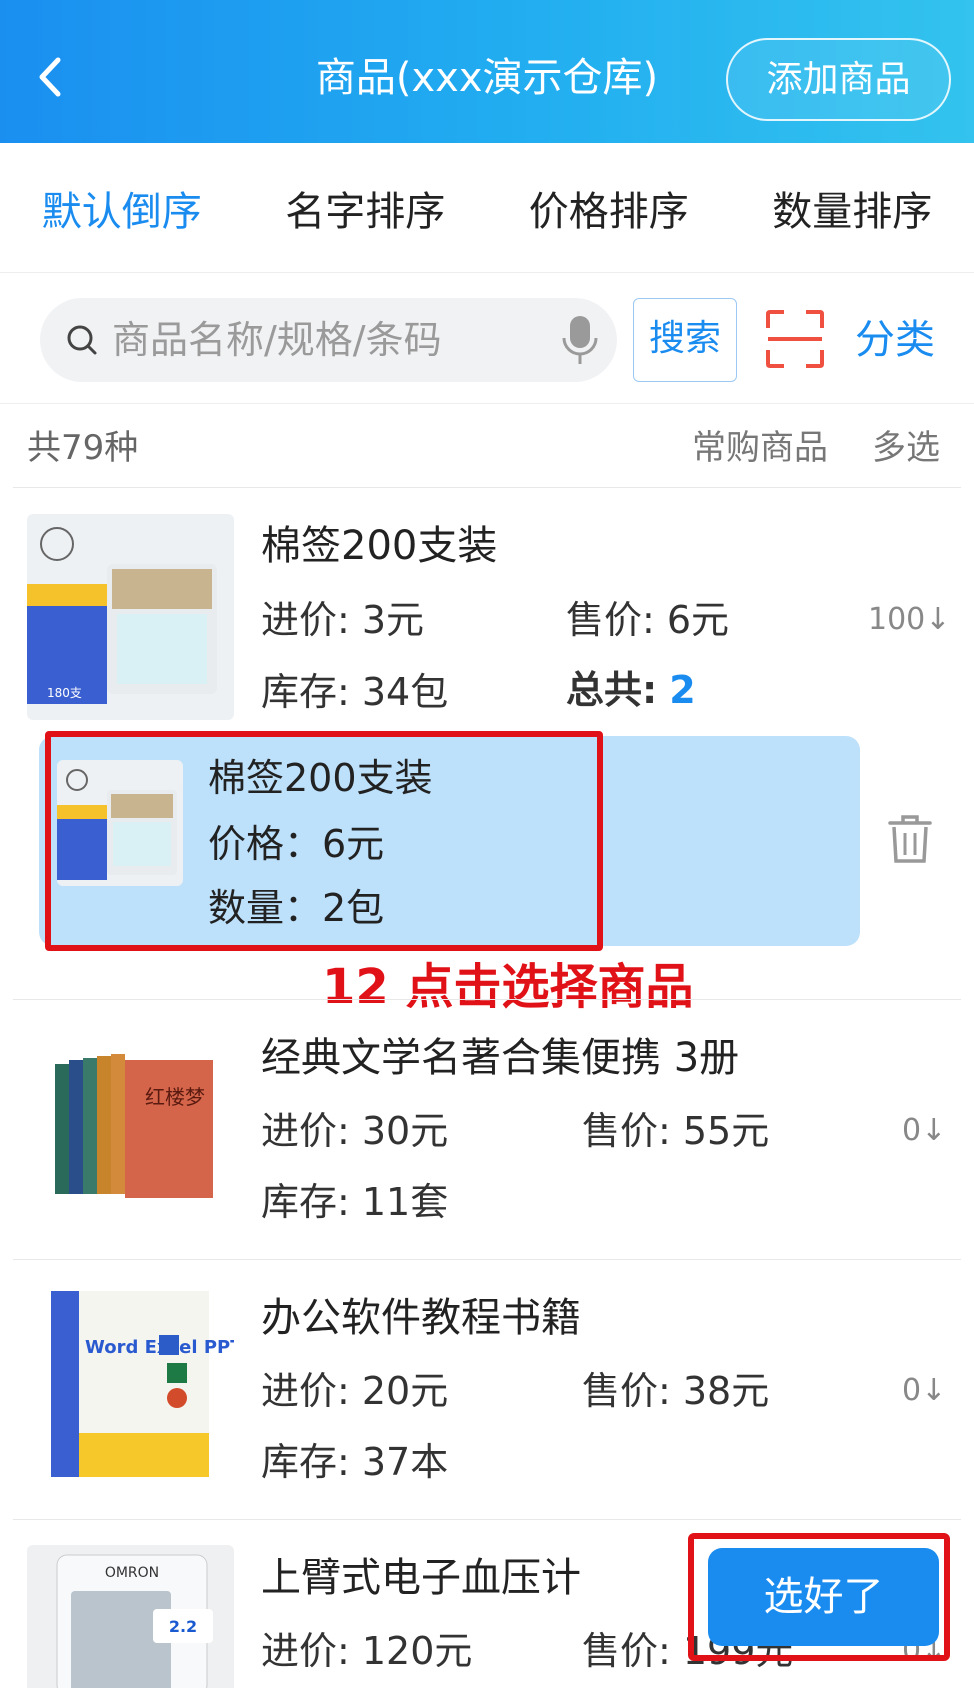  I want to click on add-product-button: 添加商品, so click(838, 79).